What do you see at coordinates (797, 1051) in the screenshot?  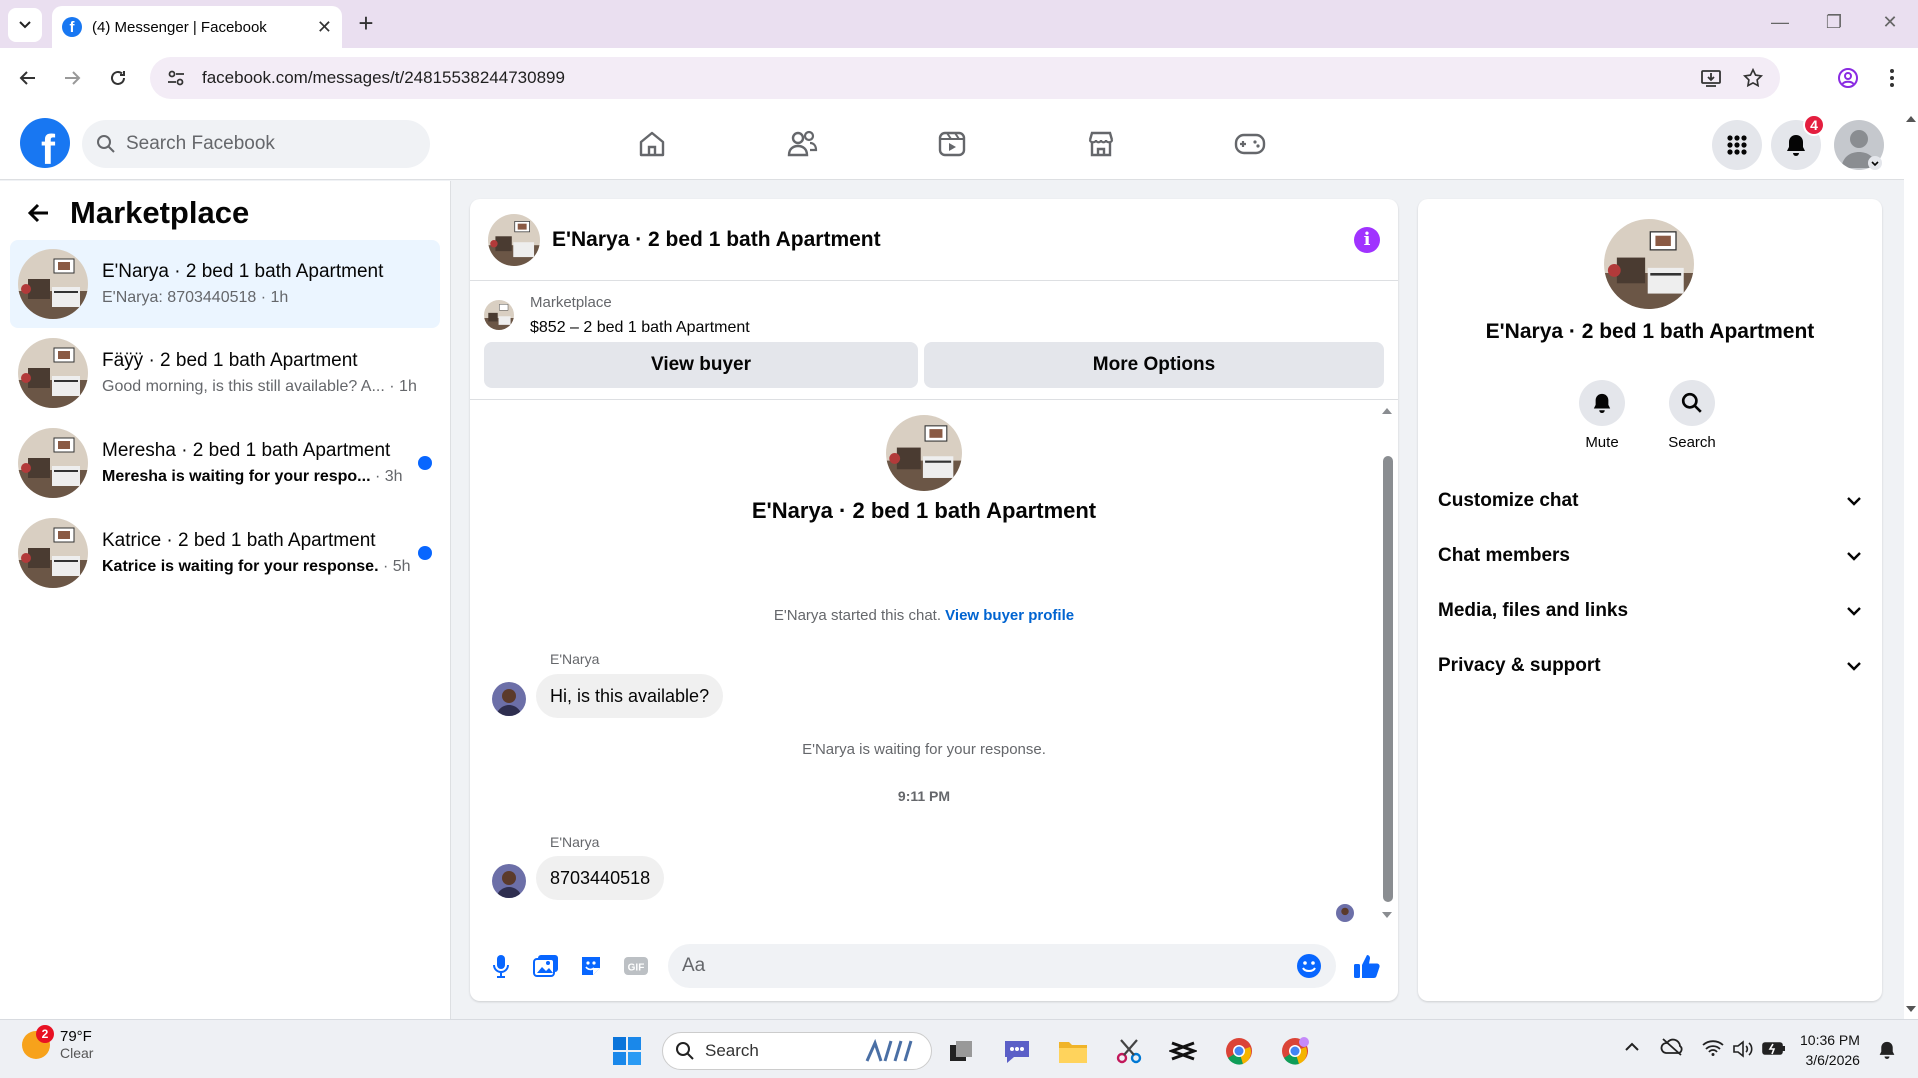 I see `taskbar-search: Search` at bounding box center [797, 1051].